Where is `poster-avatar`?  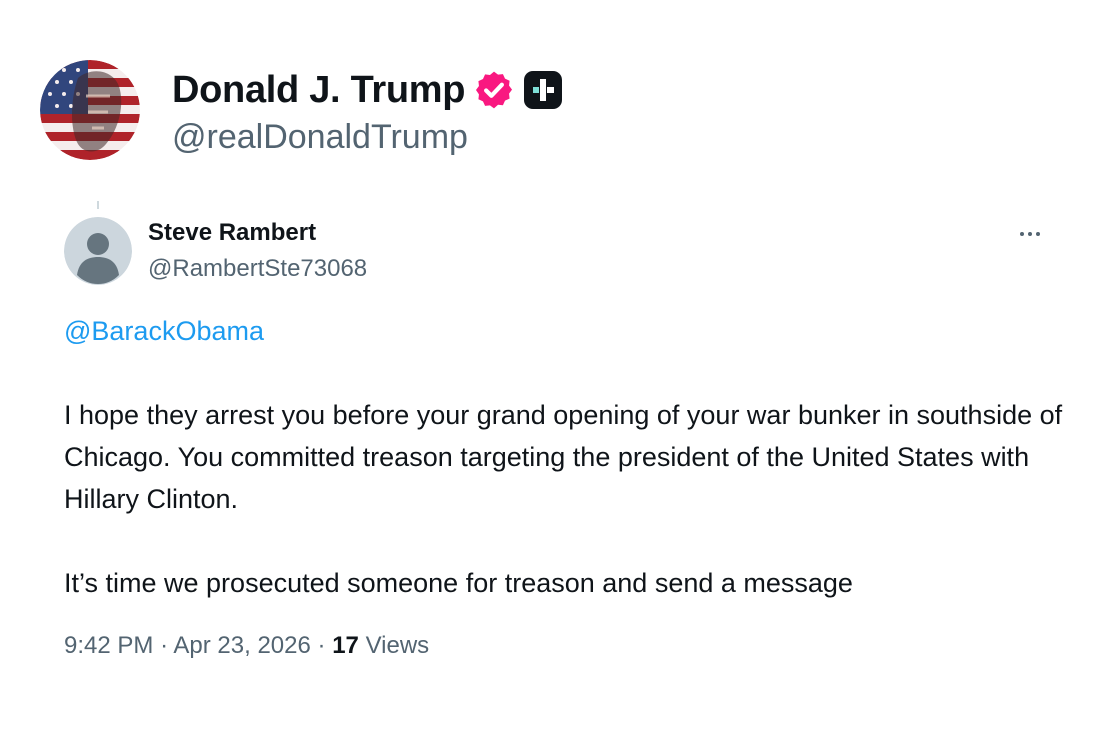
poster-avatar is located at coordinates (90, 110).